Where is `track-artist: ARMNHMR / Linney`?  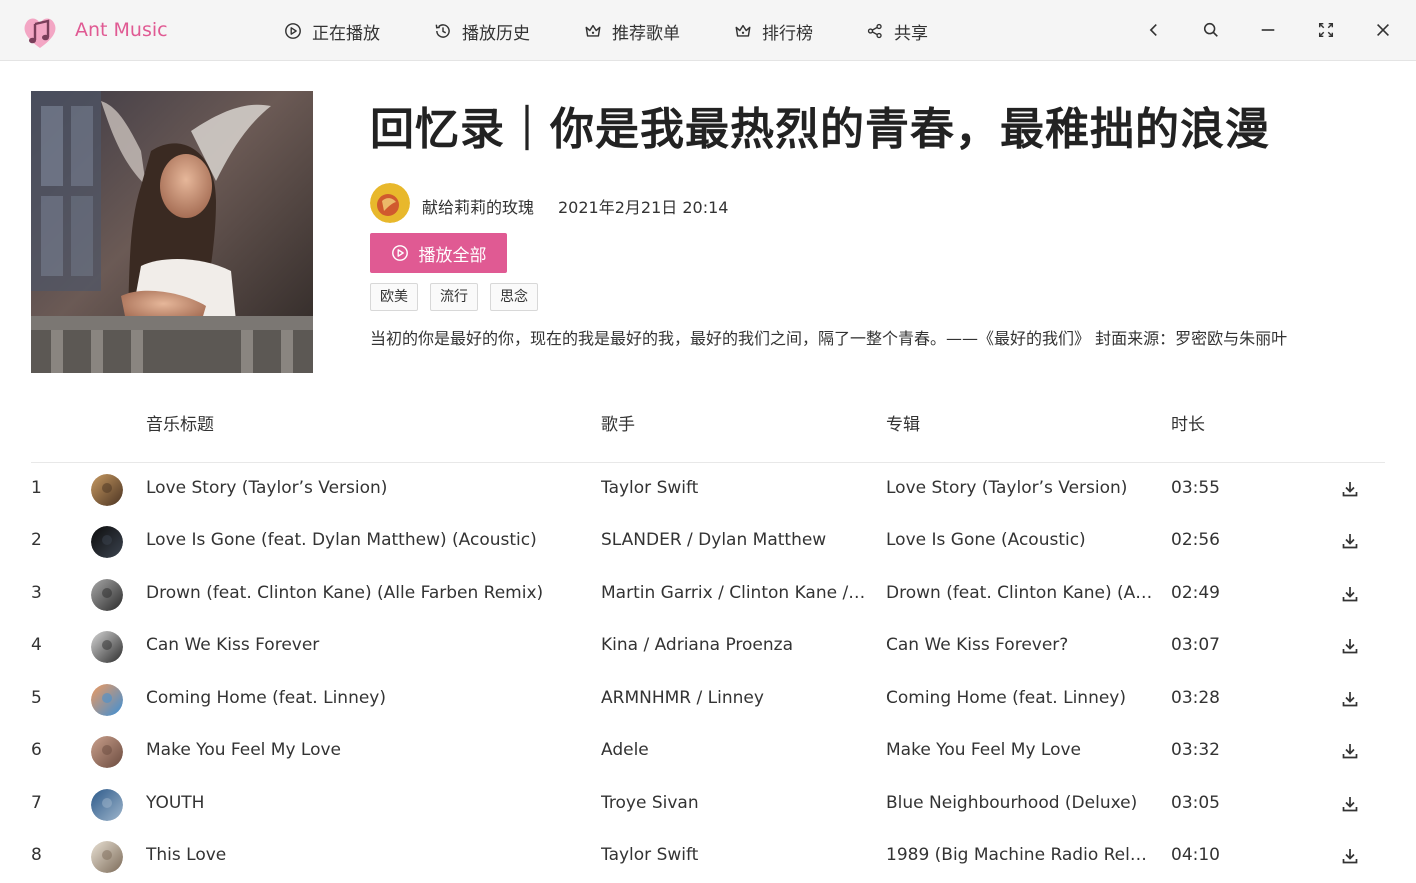 track-artist: ARMNHMR / Linney is located at coordinates (734, 698).